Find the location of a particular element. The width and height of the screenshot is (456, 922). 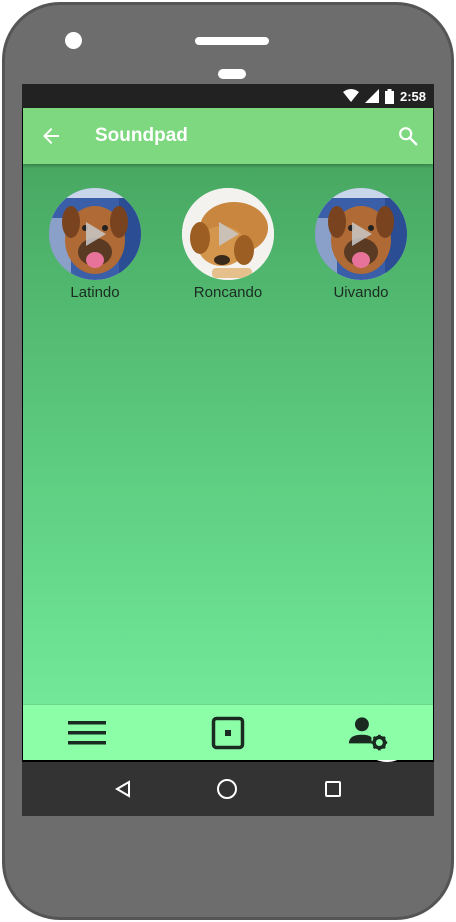

triangle-back-icon is located at coordinates (122, 789).